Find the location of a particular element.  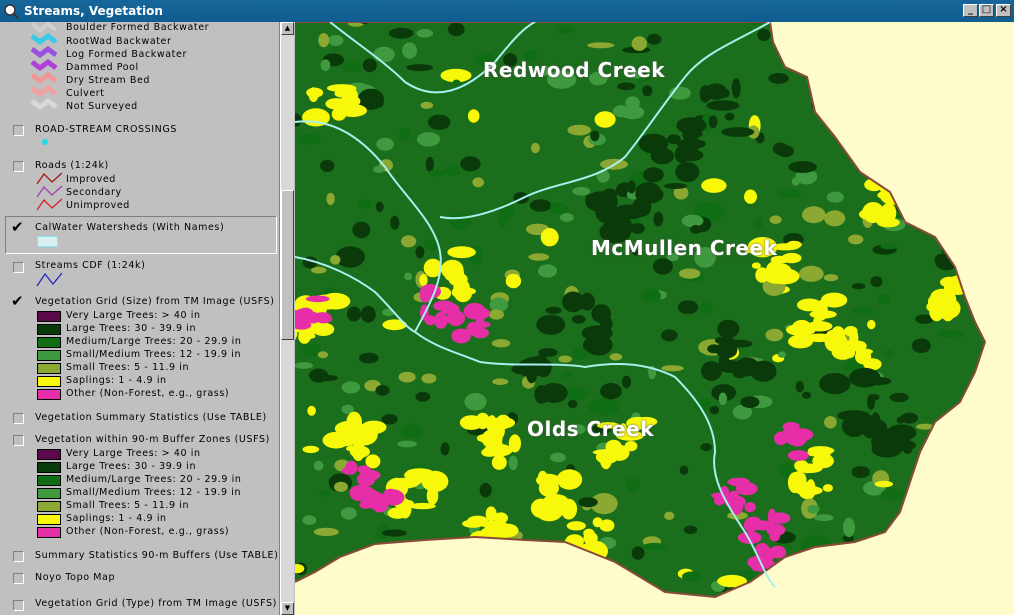

layer-checkbox-streams-cdf is located at coordinates (18, 267).